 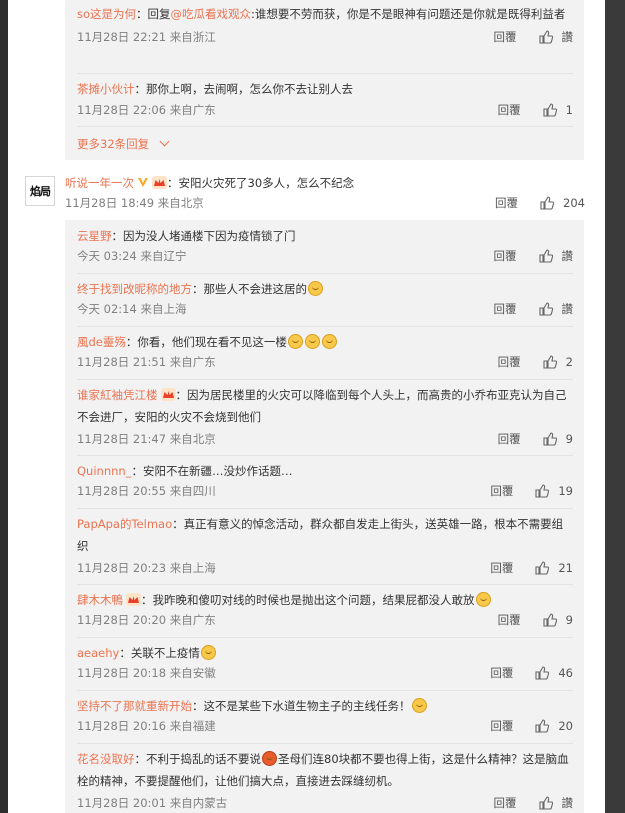 I want to click on reply-username: Quinnnn_, so click(x=104, y=471).